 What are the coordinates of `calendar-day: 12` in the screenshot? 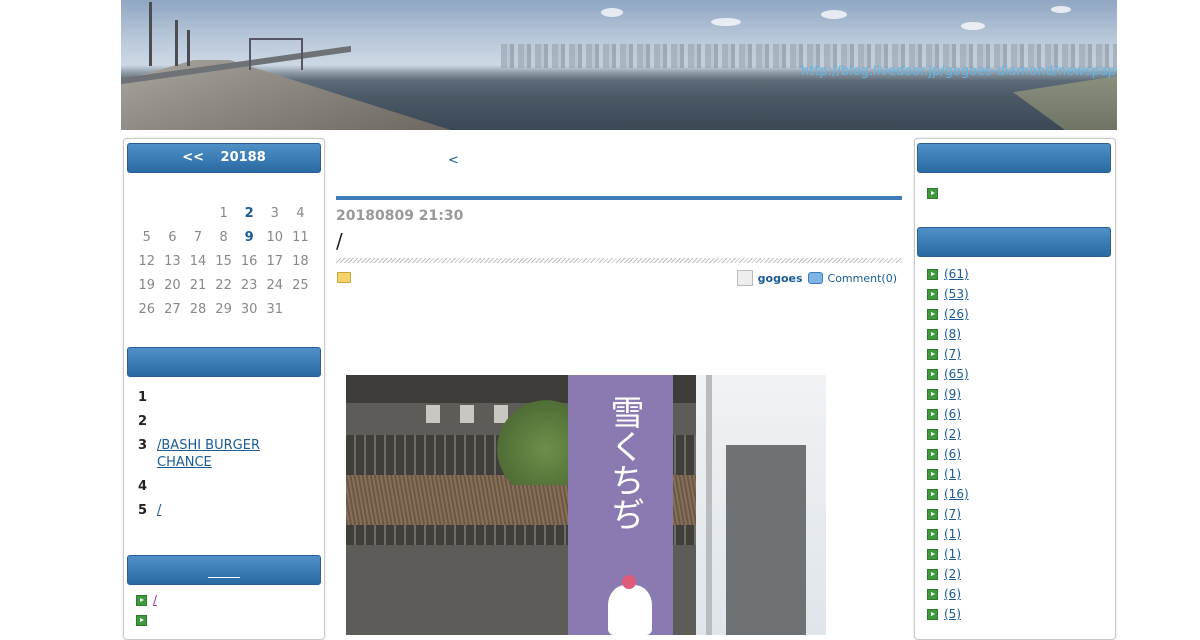 It's located at (147, 261).